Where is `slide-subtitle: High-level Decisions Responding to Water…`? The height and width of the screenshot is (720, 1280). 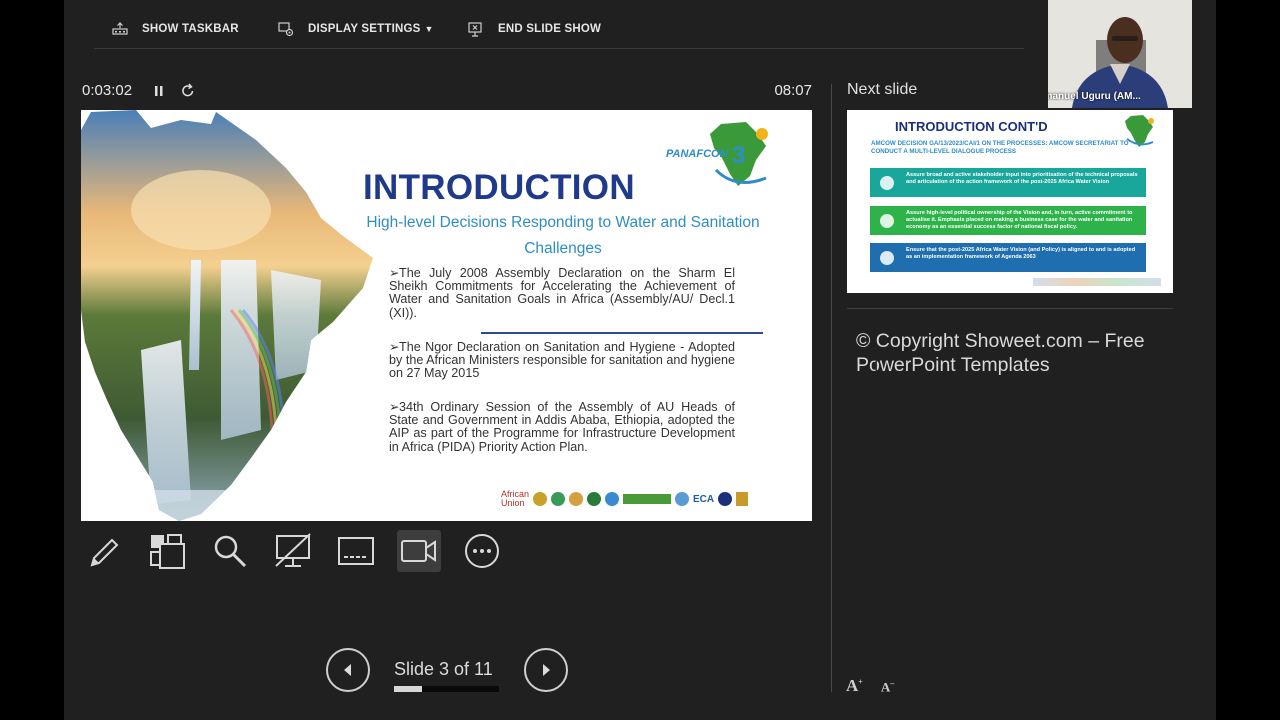 slide-subtitle: High-level Decisions Responding to Water… is located at coordinates (563, 235).